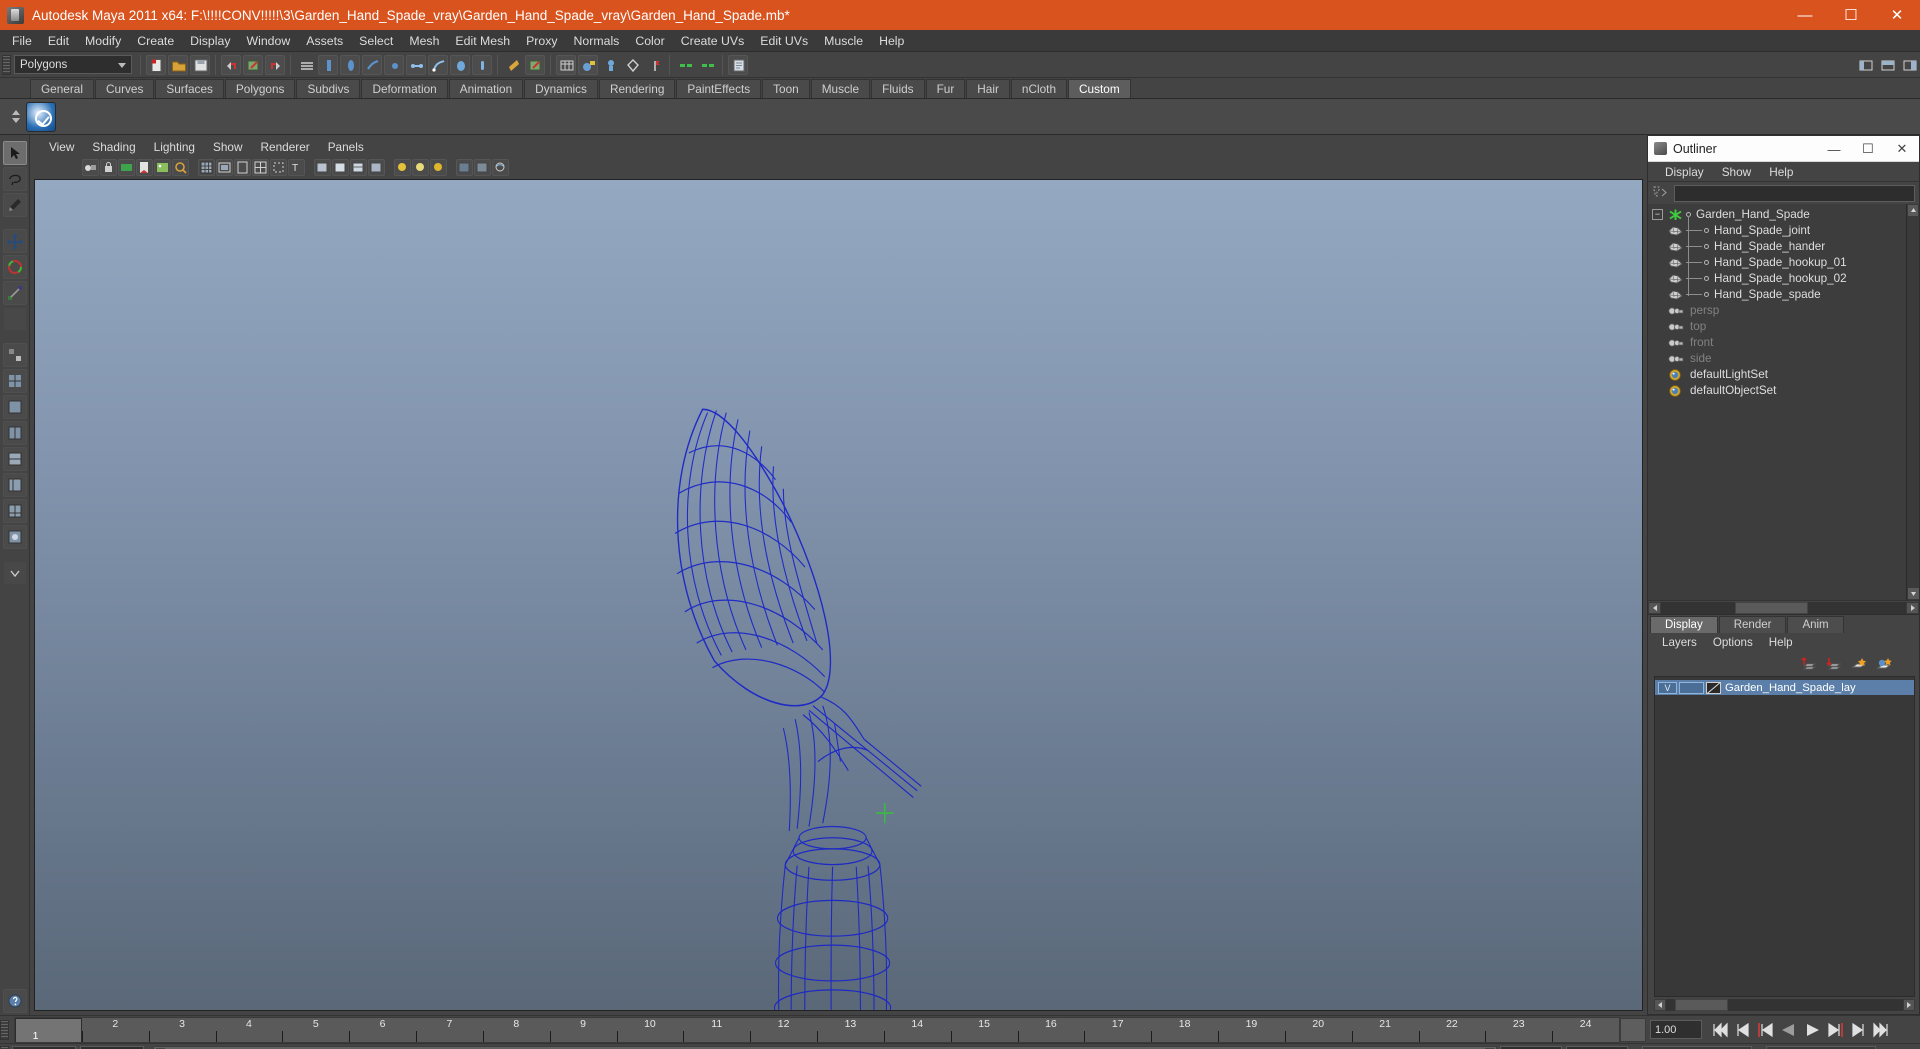 The height and width of the screenshot is (1049, 1920). I want to click on use-all-lights-icon, so click(420, 167).